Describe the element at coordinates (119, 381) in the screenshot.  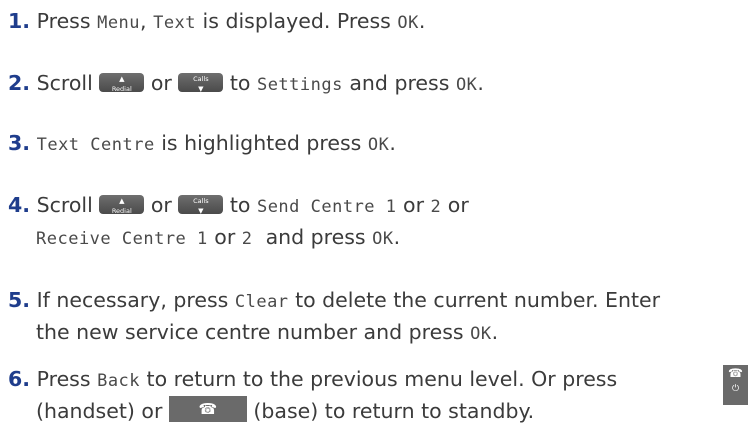
I see `back-softkey-text: Back` at that location.